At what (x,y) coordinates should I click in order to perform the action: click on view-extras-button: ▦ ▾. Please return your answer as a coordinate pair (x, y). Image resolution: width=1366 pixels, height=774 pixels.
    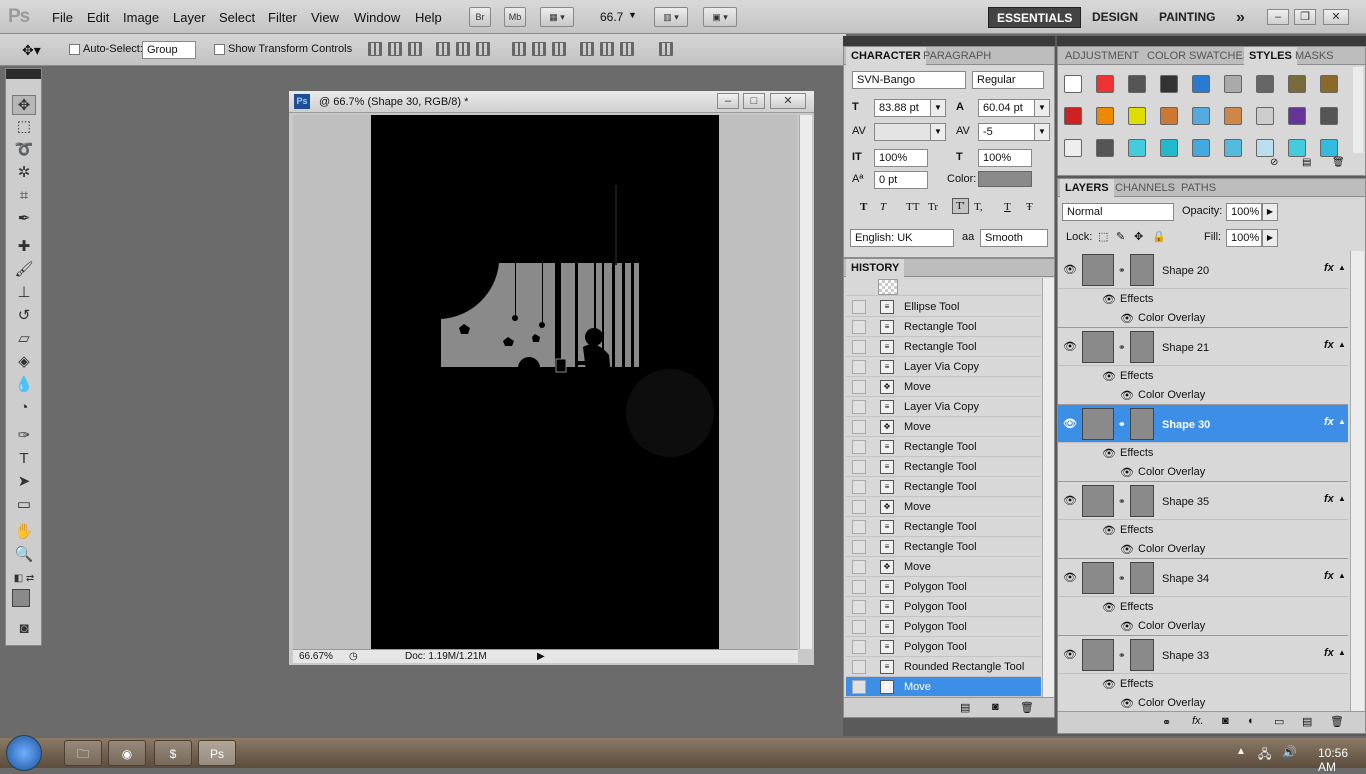
    Looking at the image, I should click on (557, 17).